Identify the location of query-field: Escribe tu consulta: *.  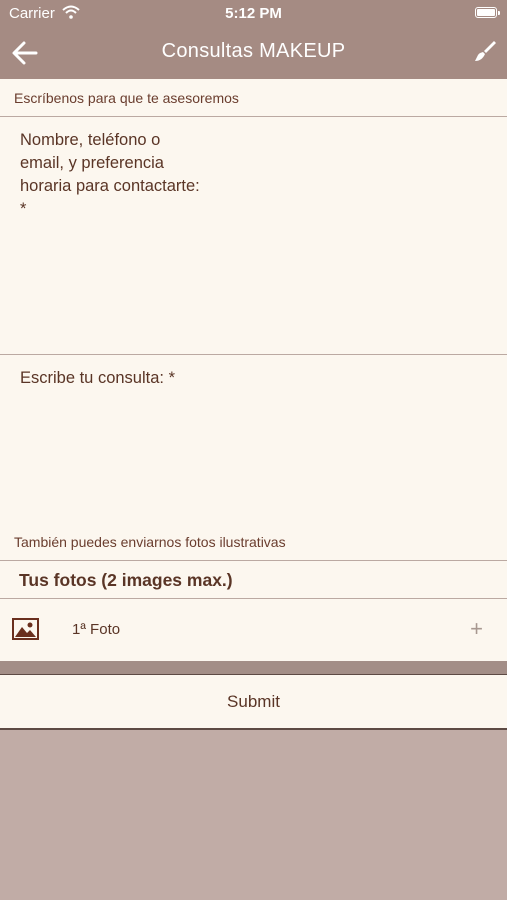
(97, 378).